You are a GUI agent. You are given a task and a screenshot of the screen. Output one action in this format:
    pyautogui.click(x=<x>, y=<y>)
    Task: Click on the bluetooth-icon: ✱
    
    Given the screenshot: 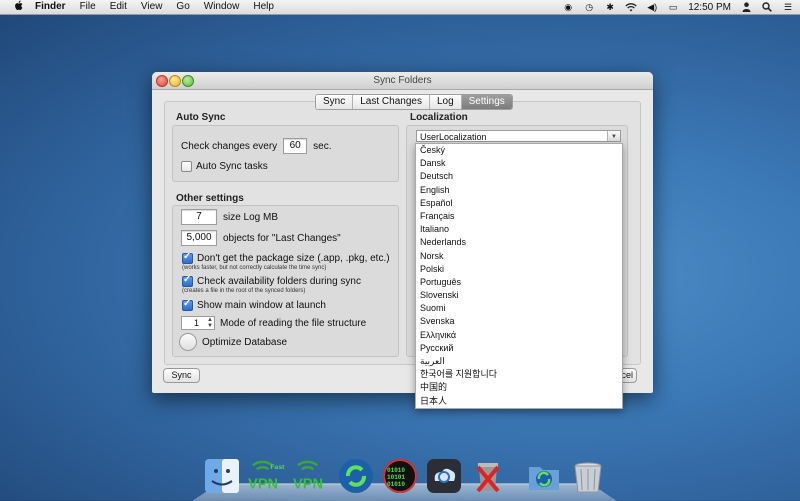 What is the action you would take?
    pyautogui.click(x=610, y=7)
    